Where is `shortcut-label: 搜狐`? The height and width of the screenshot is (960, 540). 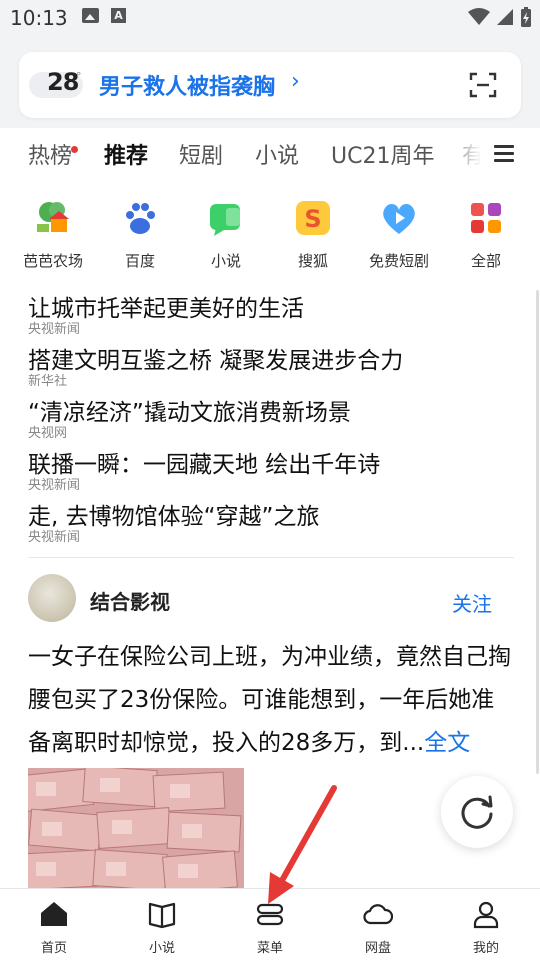
shortcut-label: 搜狐 is located at coordinates (312, 261).